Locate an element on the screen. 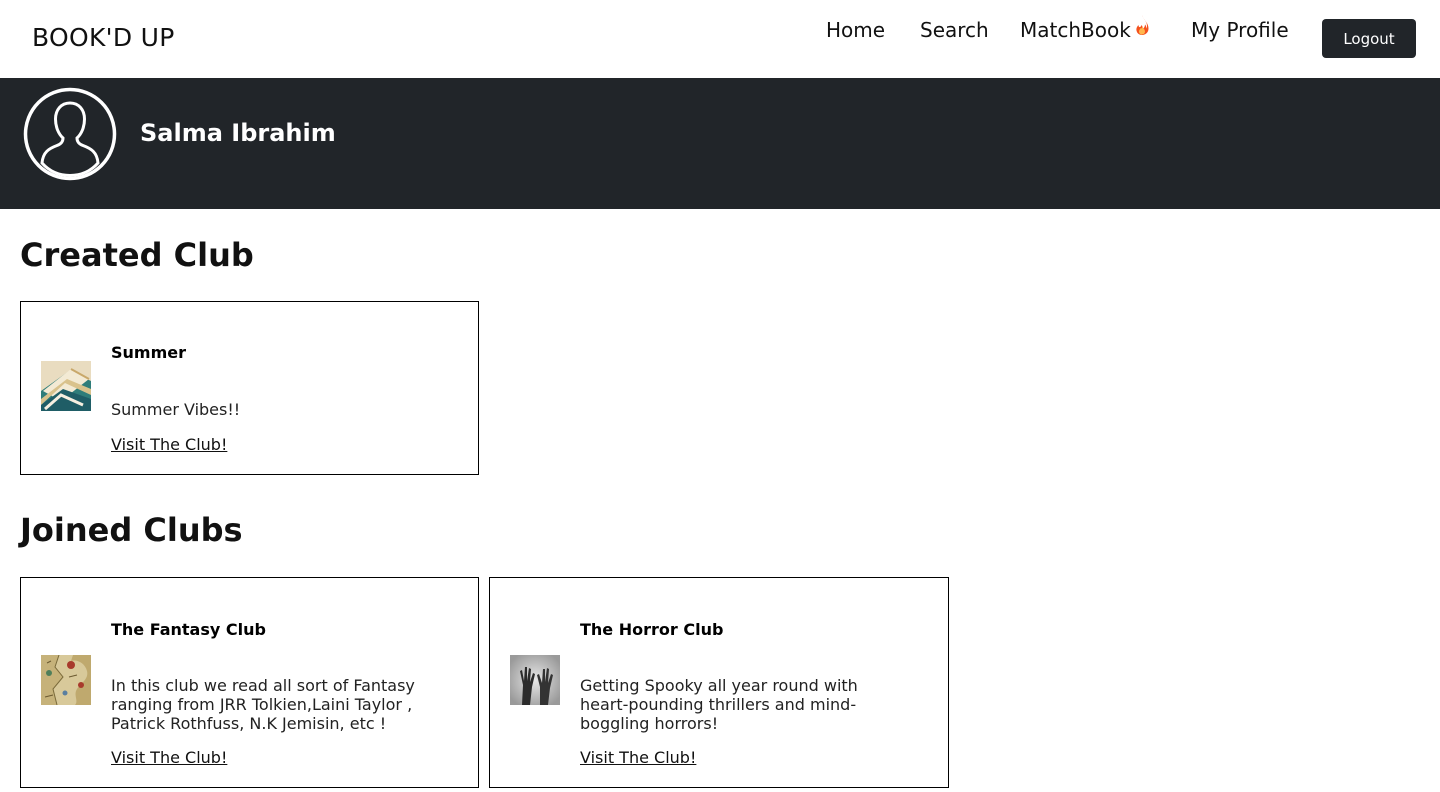  nav-search-link: Search is located at coordinates (954, 30).